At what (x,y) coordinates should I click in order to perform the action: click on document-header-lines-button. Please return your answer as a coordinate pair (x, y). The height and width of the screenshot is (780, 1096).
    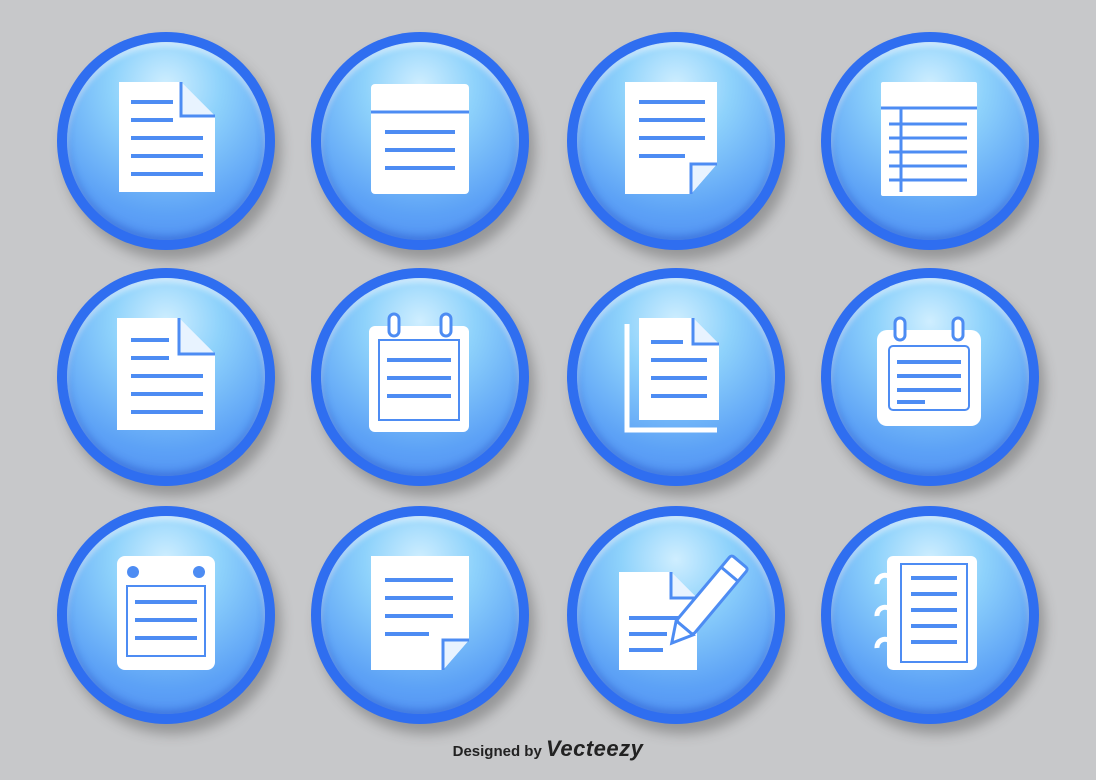
    Looking at the image, I should click on (420, 141).